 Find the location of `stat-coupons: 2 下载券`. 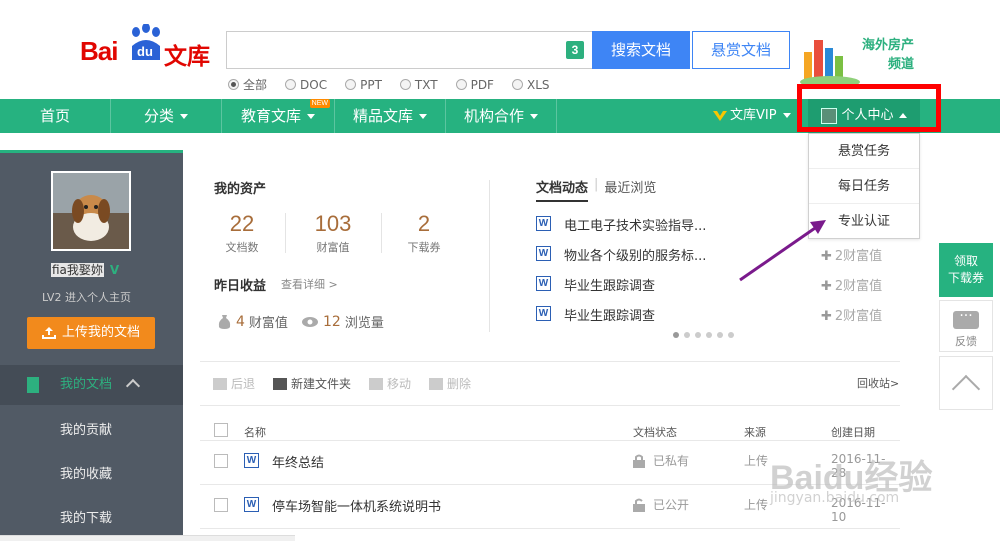

stat-coupons: 2 下载券 is located at coordinates (424, 233).